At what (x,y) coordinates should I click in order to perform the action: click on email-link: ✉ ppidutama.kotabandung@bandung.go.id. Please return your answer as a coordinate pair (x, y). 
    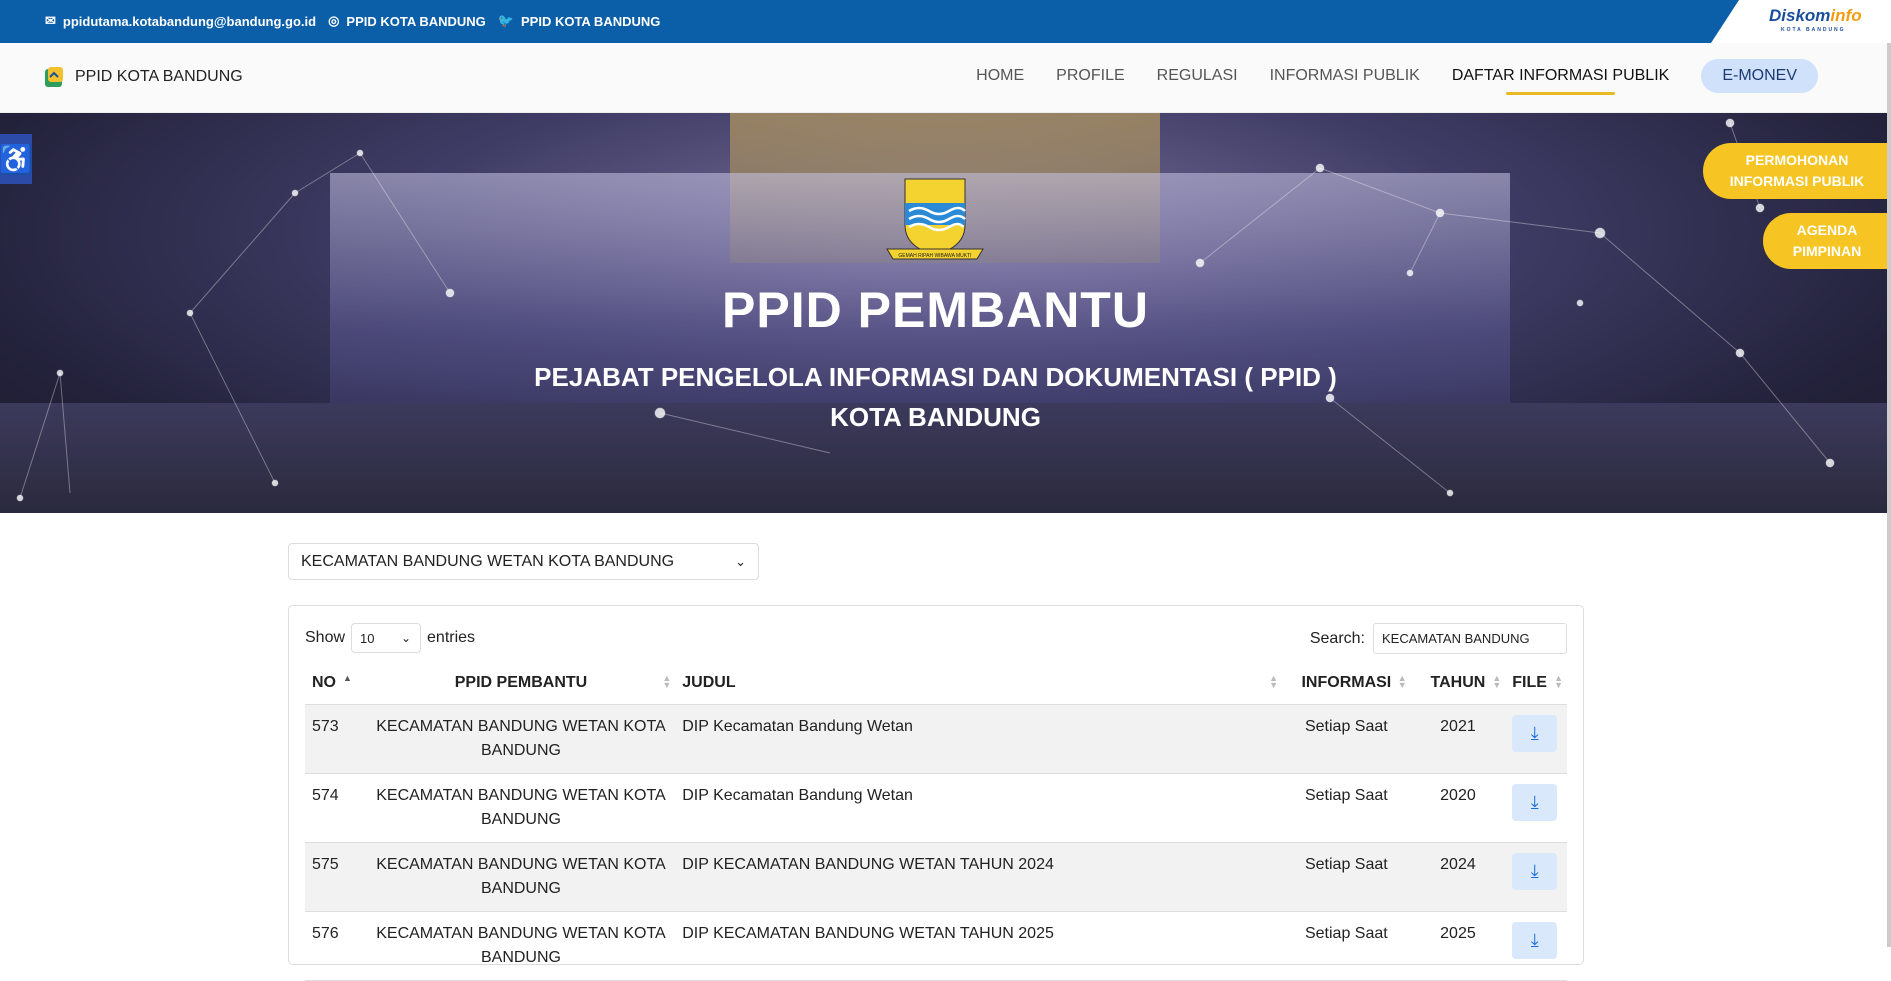
    Looking at the image, I should click on (180, 21).